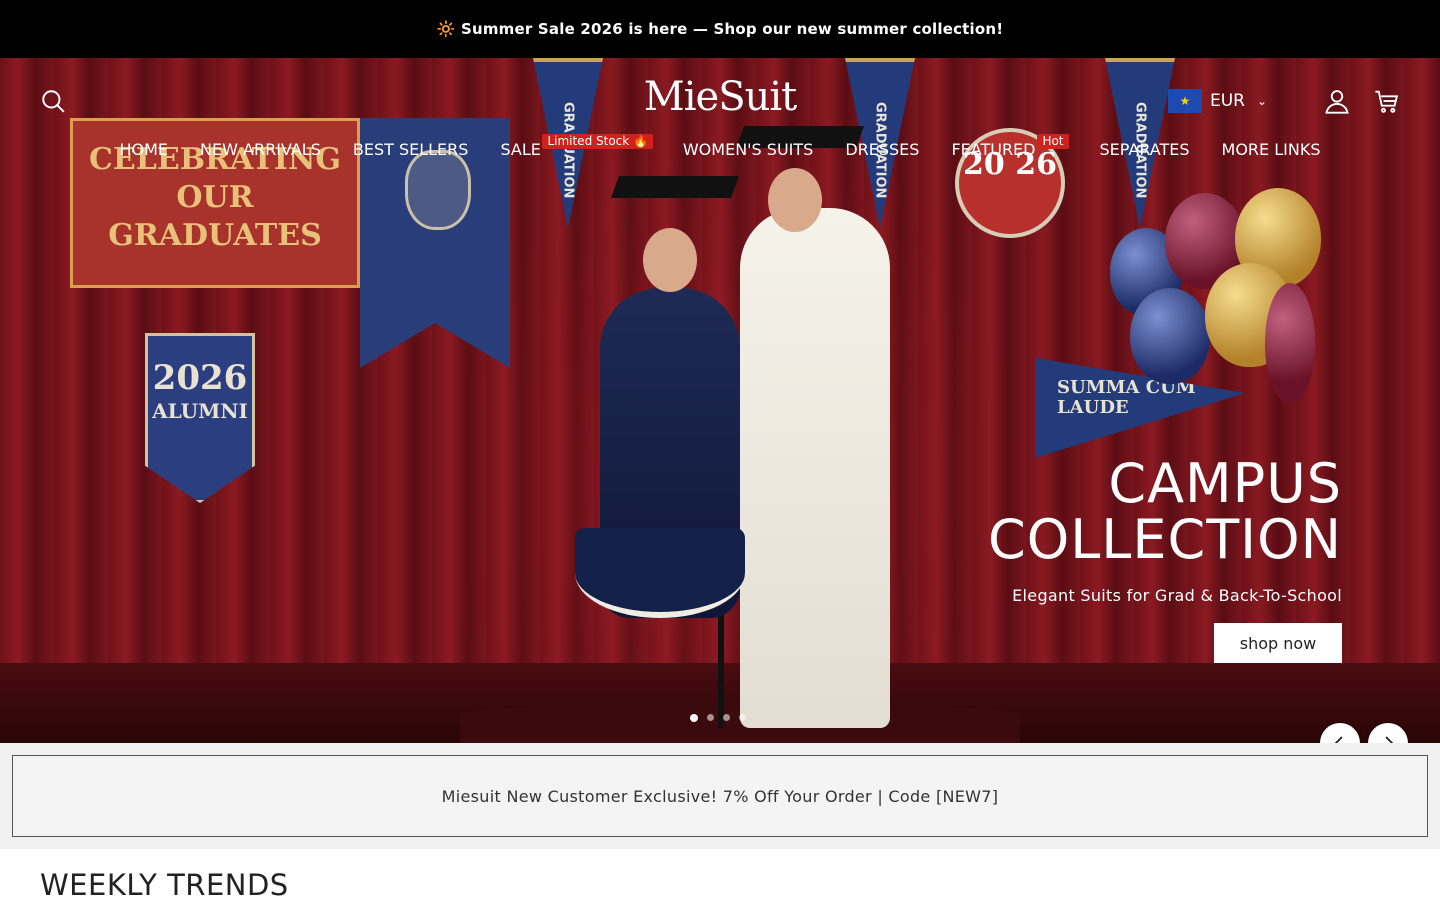  I want to click on alumni-shield: 2026 ALUMNI, so click(200, 418).